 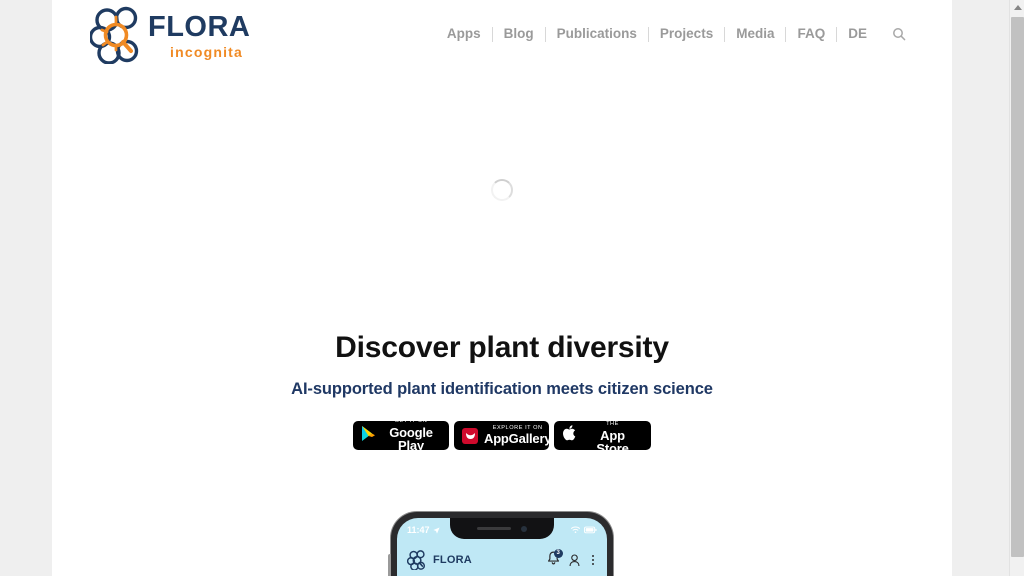 I want to click on nav-item-blog: Blog, so click(x=519, y=34).